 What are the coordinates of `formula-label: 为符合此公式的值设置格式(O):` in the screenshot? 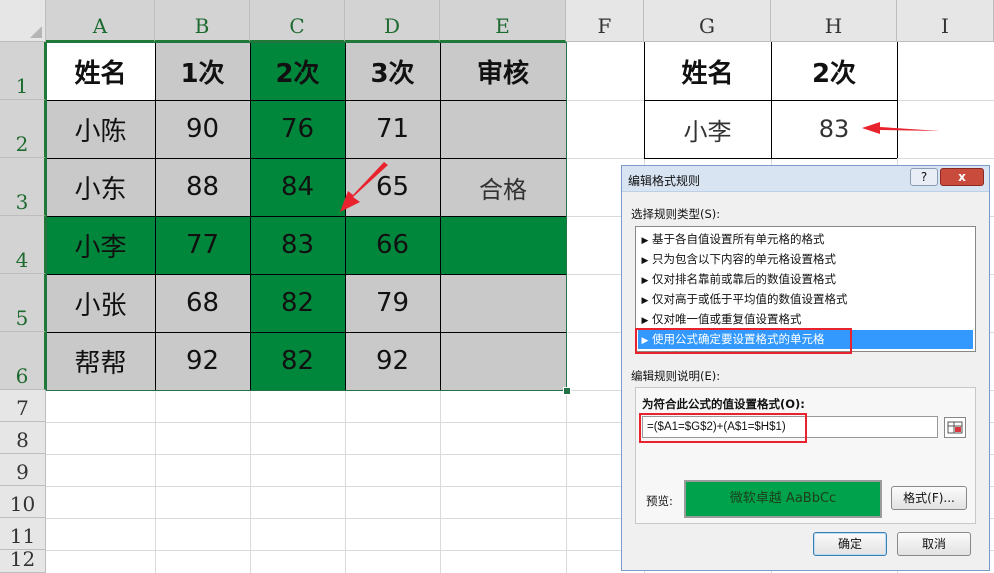 It's located at (723, 404).